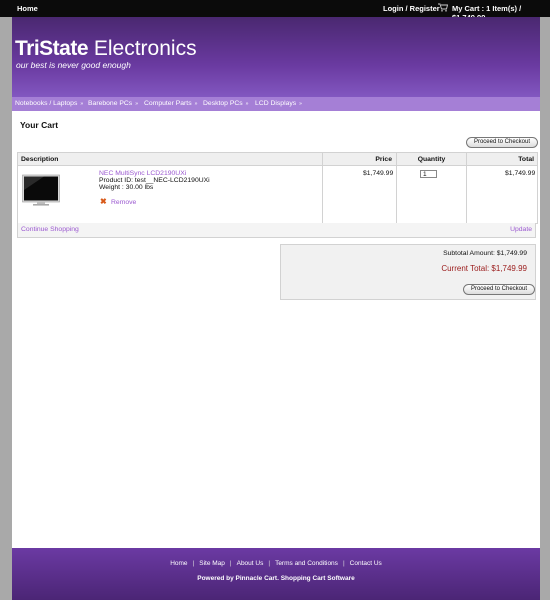 This screenshot has height=600, width=550. What do you see at coordinates (431, 159) in the screenshot?
I see `header-quantity: Quantity` at bounding box center [431, 159].